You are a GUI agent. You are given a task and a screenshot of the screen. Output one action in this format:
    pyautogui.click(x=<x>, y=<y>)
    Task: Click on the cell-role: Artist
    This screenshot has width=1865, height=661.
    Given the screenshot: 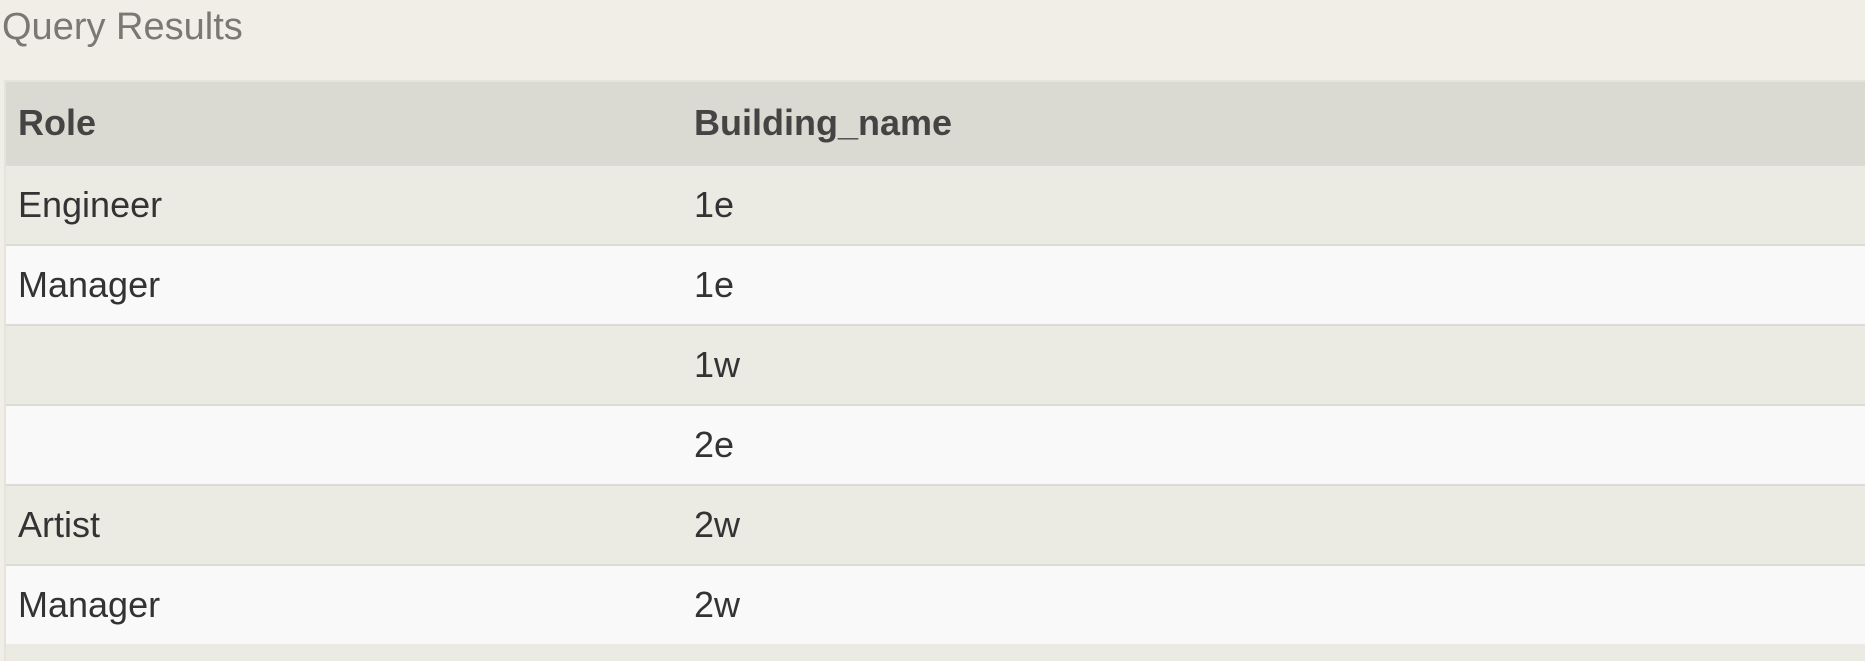 What is the action you would take?
    pyautogui.click(x=344, y=524)
    